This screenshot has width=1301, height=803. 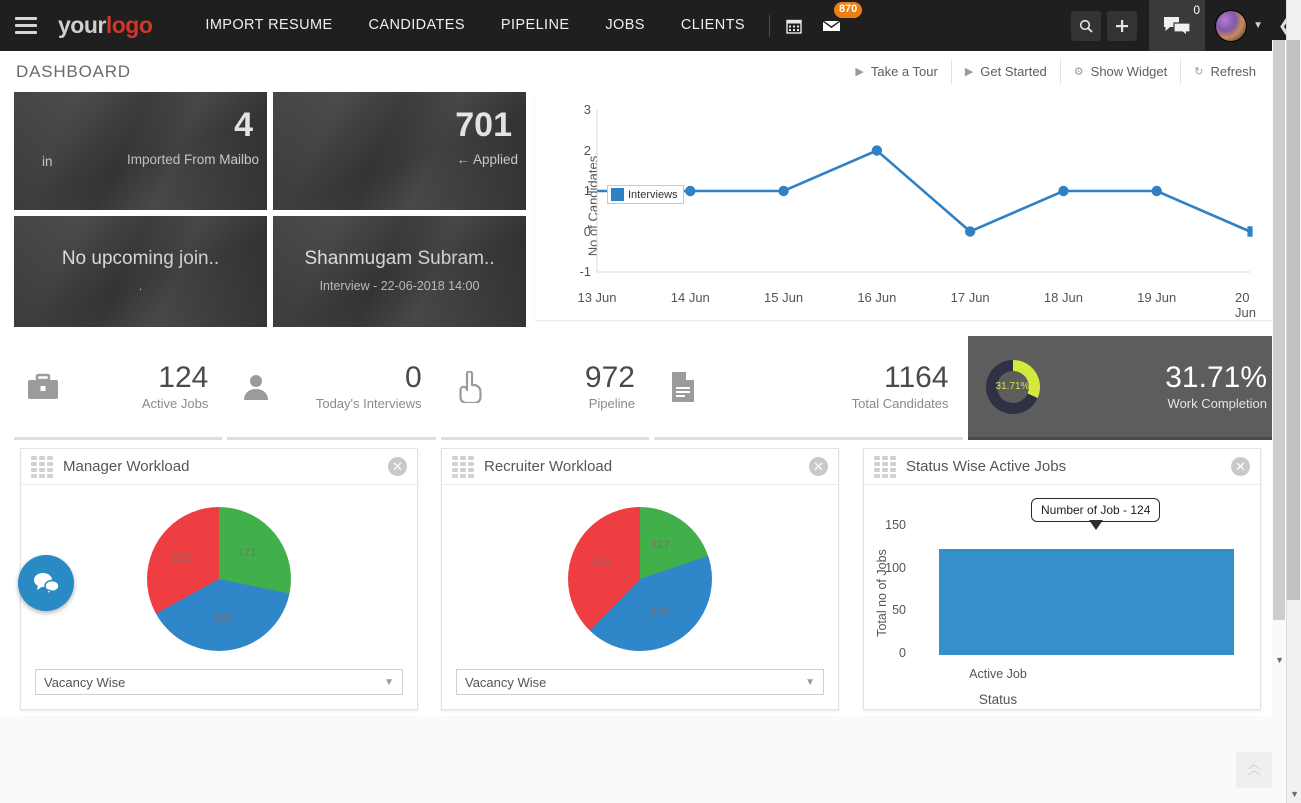 I want to click on stat-work-completion-value: 31.71%, so click(x=1216, y=377).